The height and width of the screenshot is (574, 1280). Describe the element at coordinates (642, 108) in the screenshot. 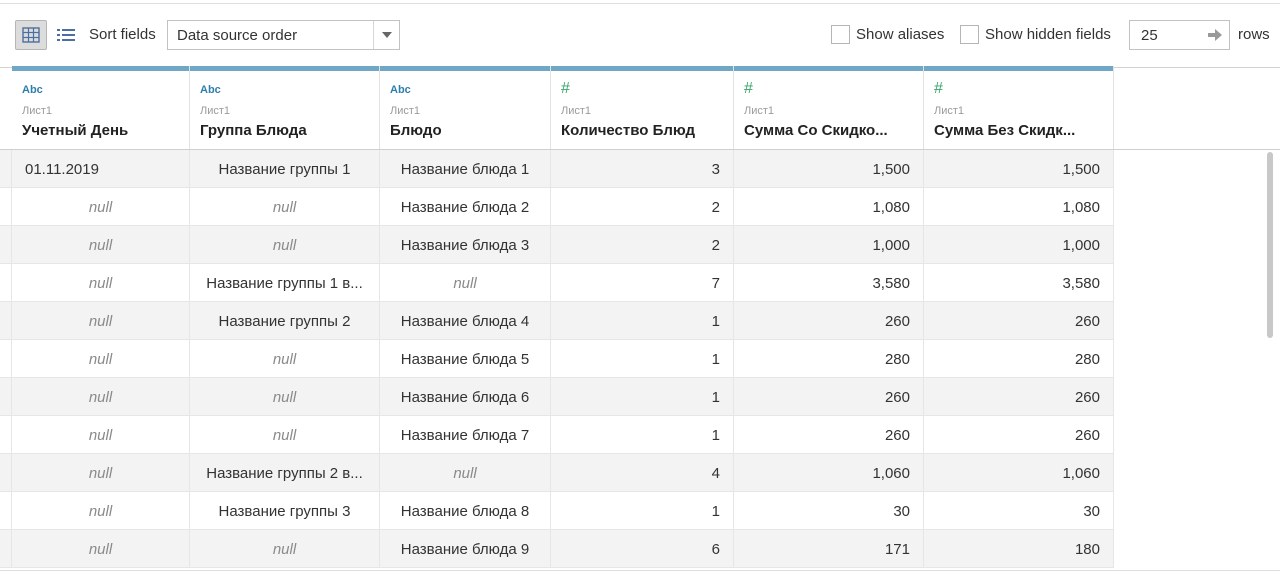

I see `column-header-kolichestvo-blyud: # Лист1 Количество Блюд` at that location.